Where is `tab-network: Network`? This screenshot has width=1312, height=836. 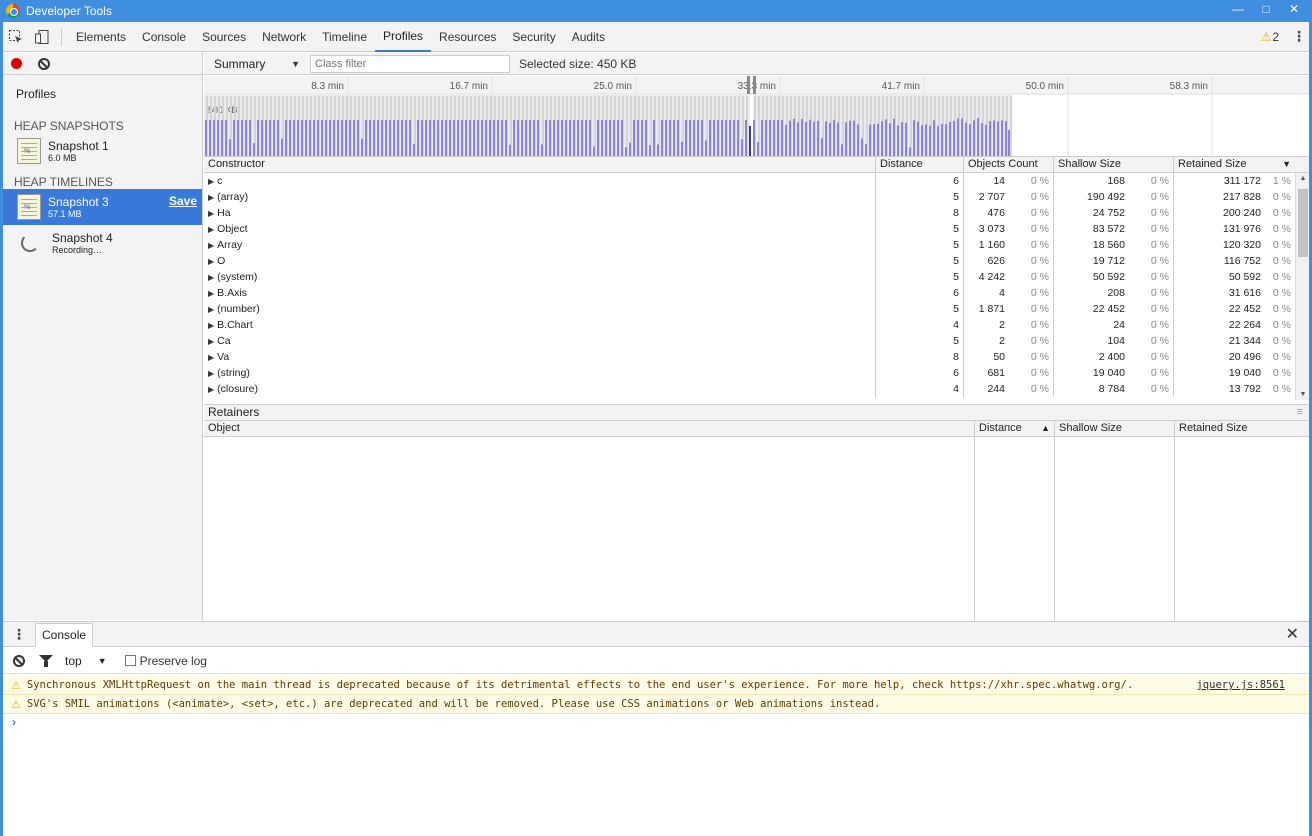
tab-network: Network is located at coordinates (284, 37).